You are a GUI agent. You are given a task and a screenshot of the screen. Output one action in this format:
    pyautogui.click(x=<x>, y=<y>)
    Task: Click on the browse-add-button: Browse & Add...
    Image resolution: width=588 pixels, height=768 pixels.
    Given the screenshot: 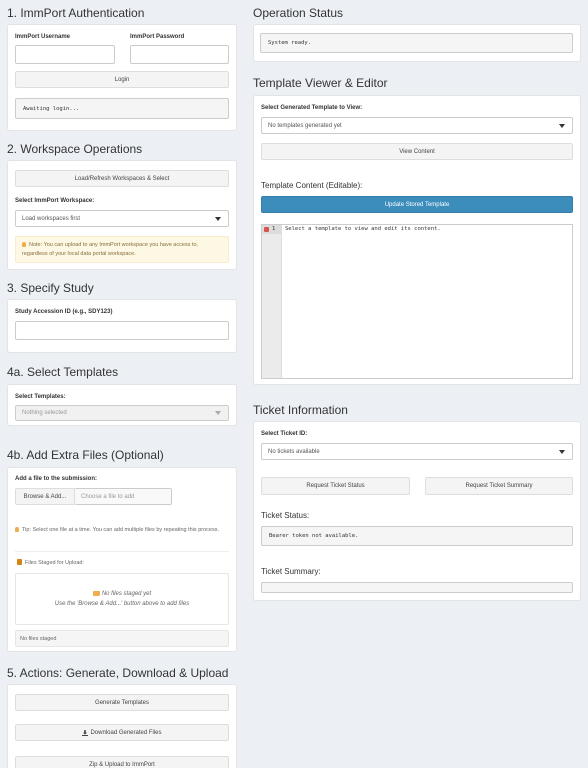 What is the action you would take?
    pyautogui.click(x=45, y=496)
    